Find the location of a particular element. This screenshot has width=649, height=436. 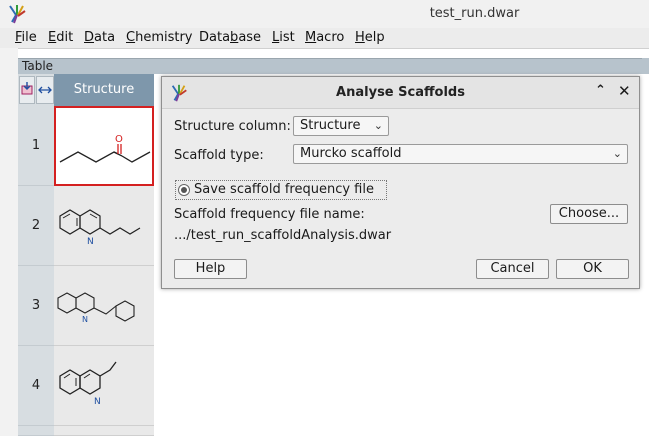

structure-column-label: Structure column: is located at coordinates (232, 126).